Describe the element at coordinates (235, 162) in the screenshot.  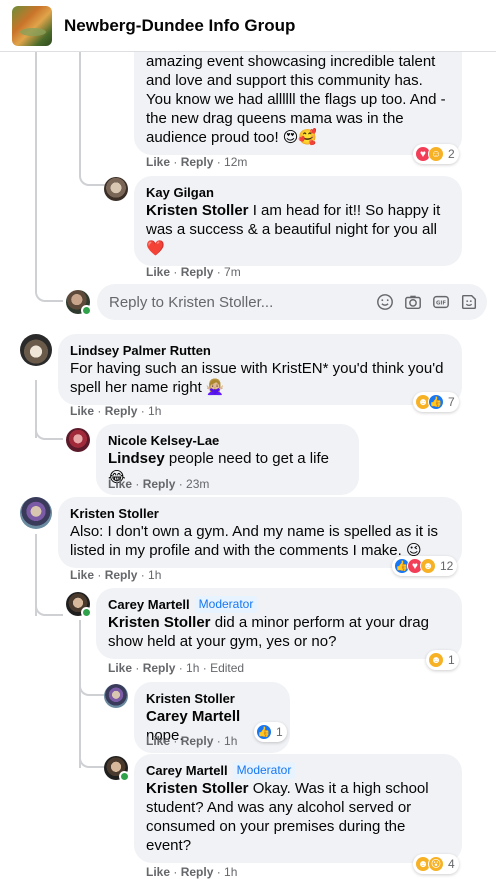
I see `comment-time: 12m` at that location.